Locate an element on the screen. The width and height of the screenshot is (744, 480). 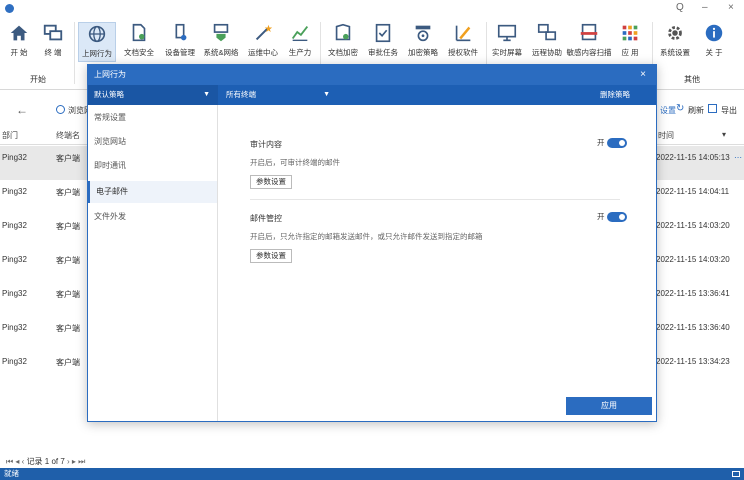
policy-select-value: 默认策略 is located at coordinates (109, 94).